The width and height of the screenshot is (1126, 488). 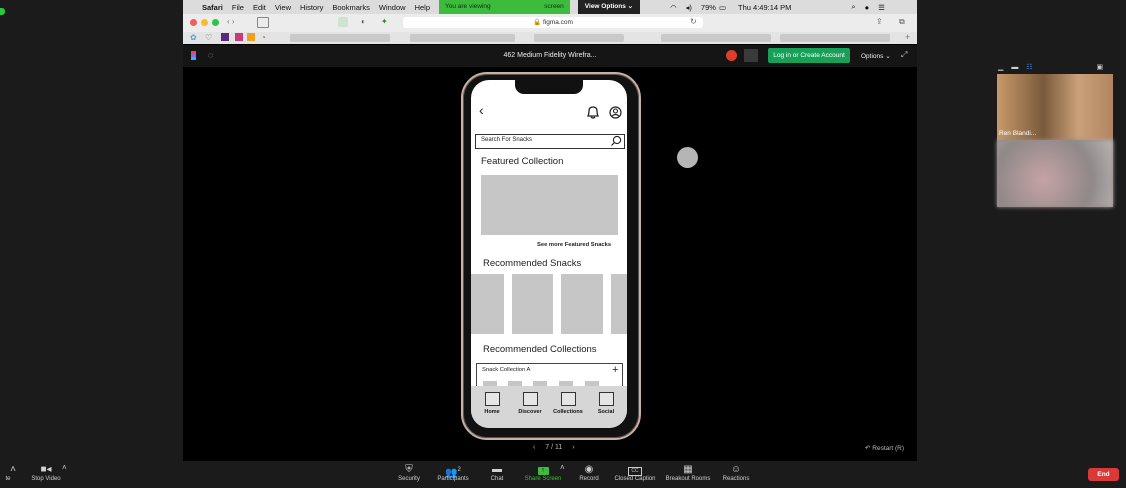 I want to click on privacy-icon: ◐, so click(x=363, y=21).